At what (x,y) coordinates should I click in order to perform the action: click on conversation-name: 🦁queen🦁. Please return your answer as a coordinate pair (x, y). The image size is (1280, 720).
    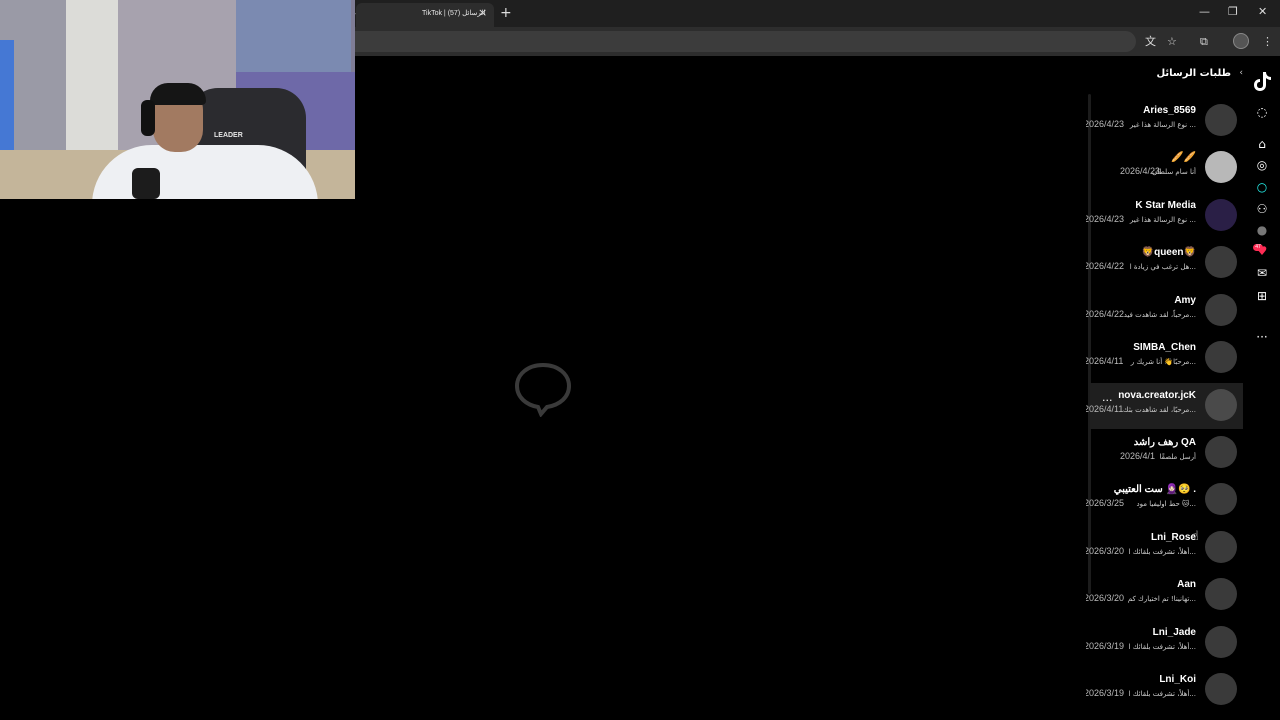
    Looking at the image, I should click on (1168, 252).